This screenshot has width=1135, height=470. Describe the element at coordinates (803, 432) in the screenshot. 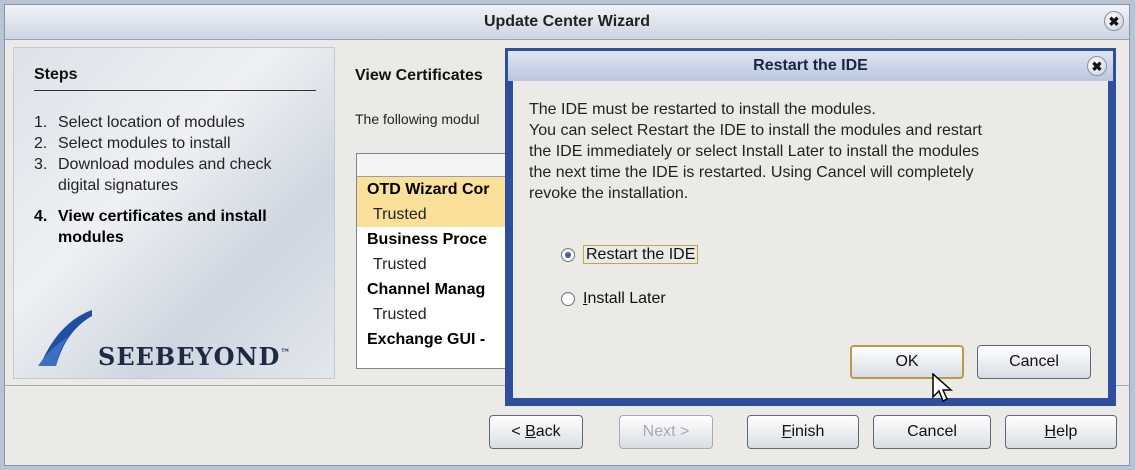

I see `finish-button: Finish` at that location.